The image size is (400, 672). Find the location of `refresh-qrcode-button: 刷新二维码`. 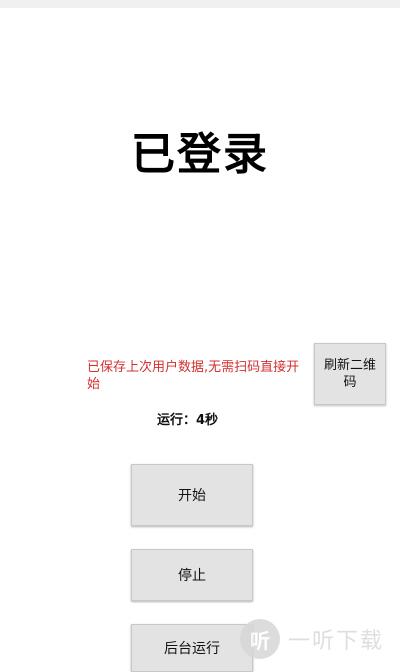

refresh-qrcode-button: 刷新二维码 is located at coordinates (350, 374).